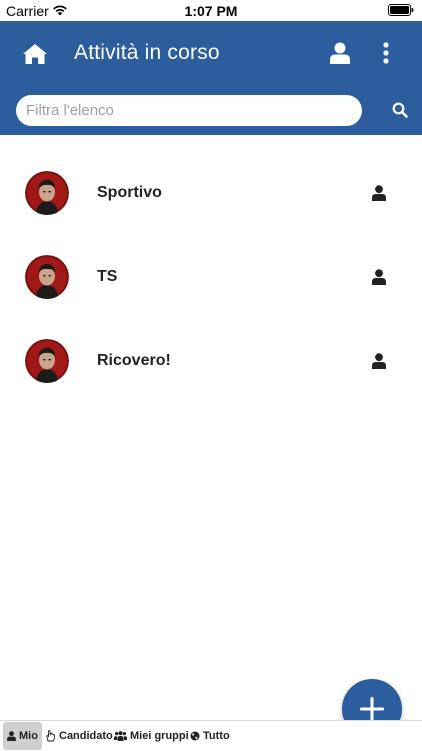 The height and width of the screenshot is (751, 422). I want to click on bottom-tab-bar: Mio Candidato Miei gruppi Tutto, so click(211, 735).